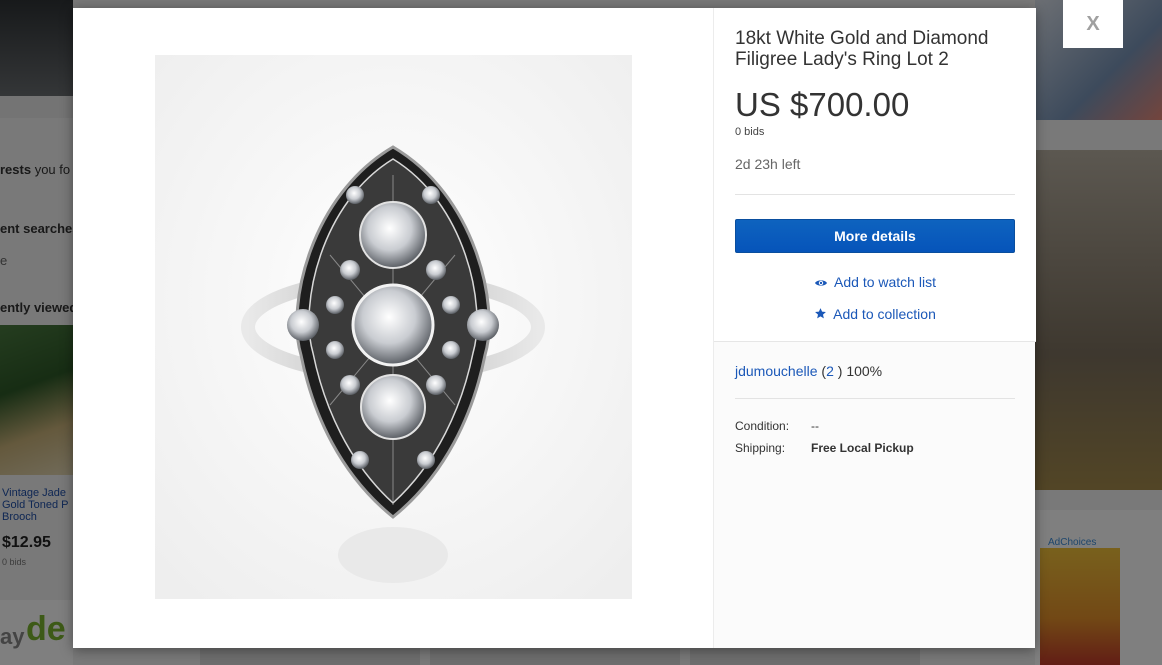 This screenshot has width=1162, height=665. Describe the element at coordinates (768, 164) in the screenshot. I see `time-left: 2d 23h left` at that location.